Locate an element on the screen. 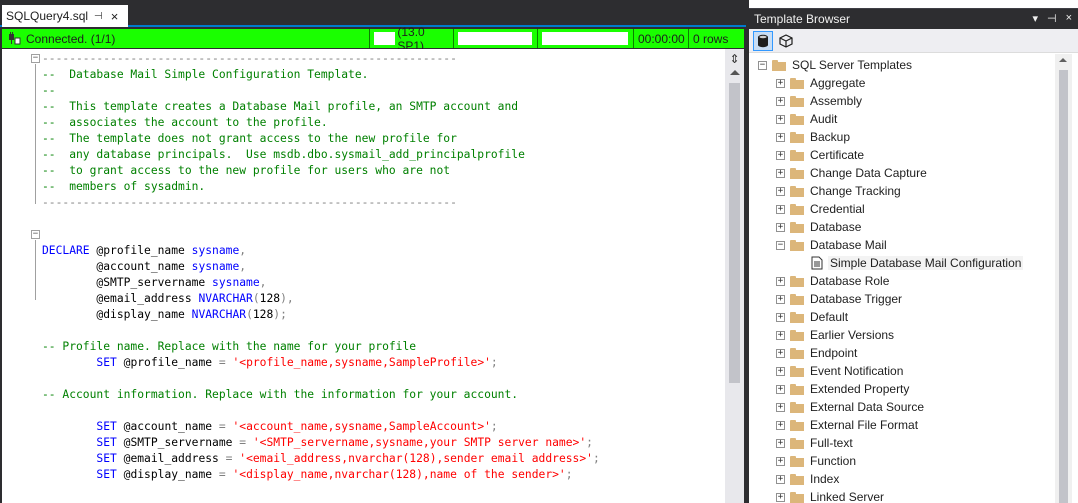  tree-item: − Database Mail is located at coordinates (831, 245).